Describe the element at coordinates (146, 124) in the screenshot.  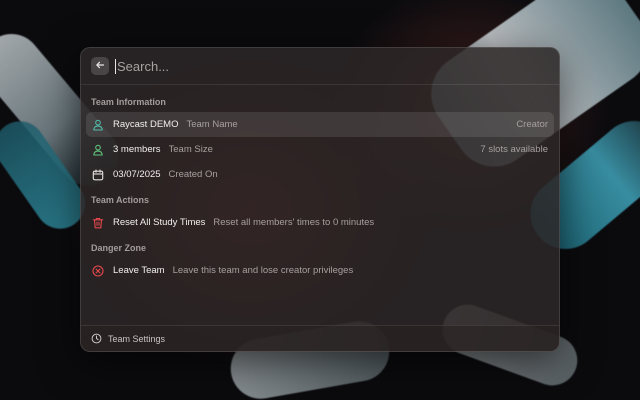
I see `list-item-title: Raycast DEMO` at that location.